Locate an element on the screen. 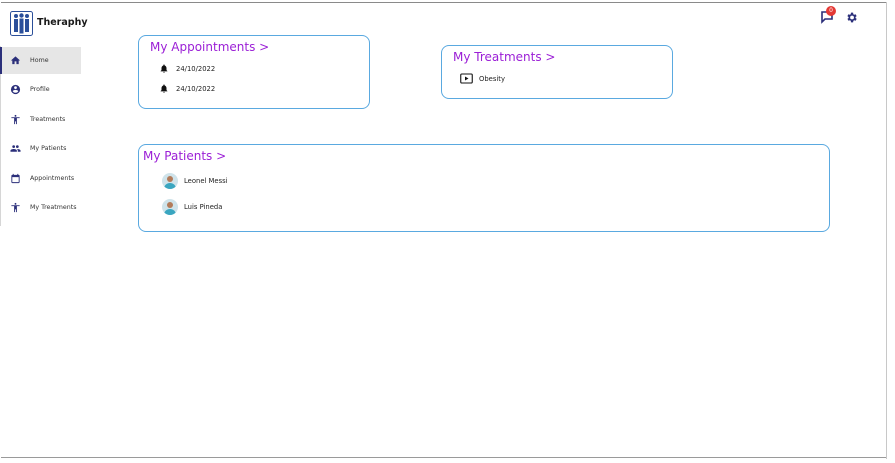  sidebar-item-profile: Profile is located at coordinates (40, 89).